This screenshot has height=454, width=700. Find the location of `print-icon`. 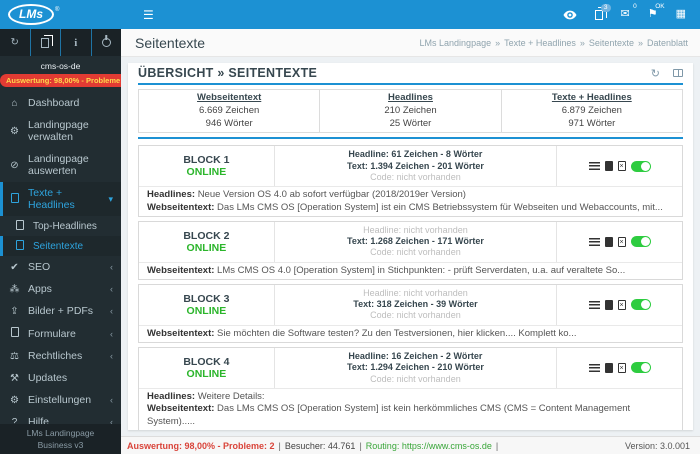

print-icon is located at coordinates (678, 73).